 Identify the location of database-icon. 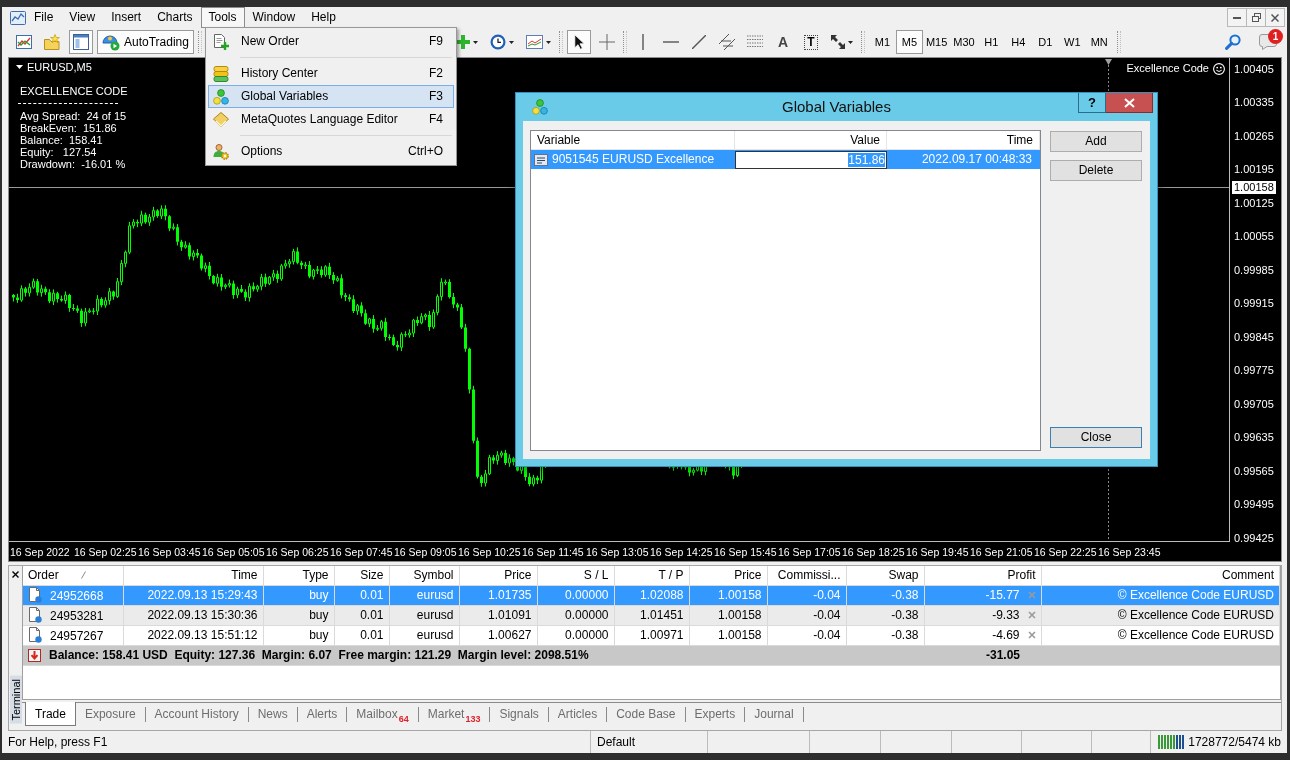
(221, 73).